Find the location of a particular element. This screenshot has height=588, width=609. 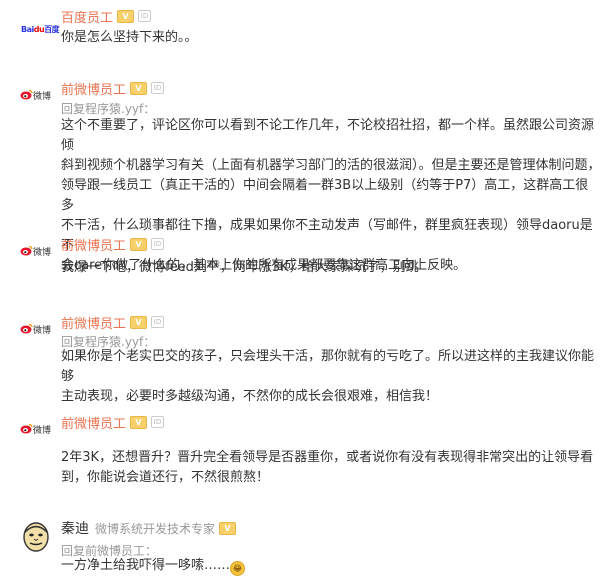

comment-6-header: 秦迪 微博系统开发技术专家 V is located at coordinates (149, 528).